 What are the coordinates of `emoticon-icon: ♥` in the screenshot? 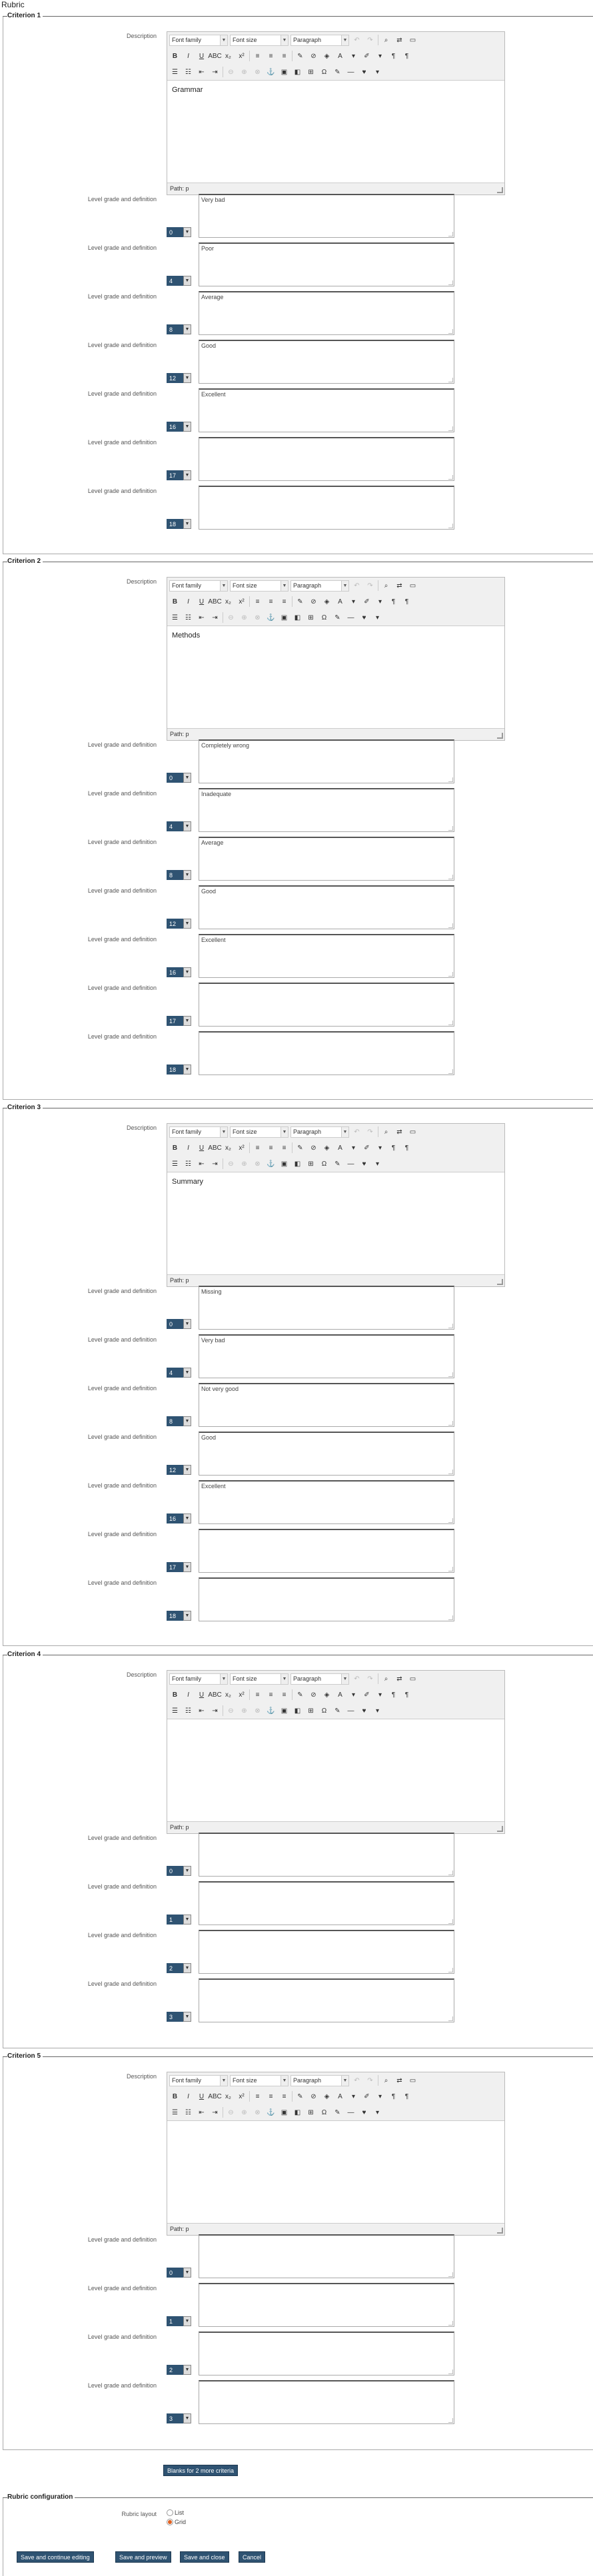 It's located at (364, 618).